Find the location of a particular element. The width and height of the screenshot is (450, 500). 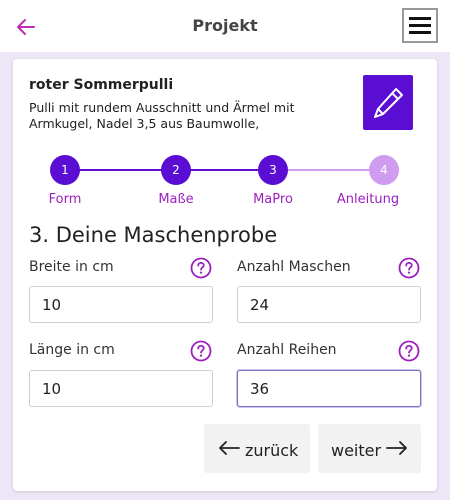

section-title: 3. Deine Maschenprobe is located at coordinates (153, 235).